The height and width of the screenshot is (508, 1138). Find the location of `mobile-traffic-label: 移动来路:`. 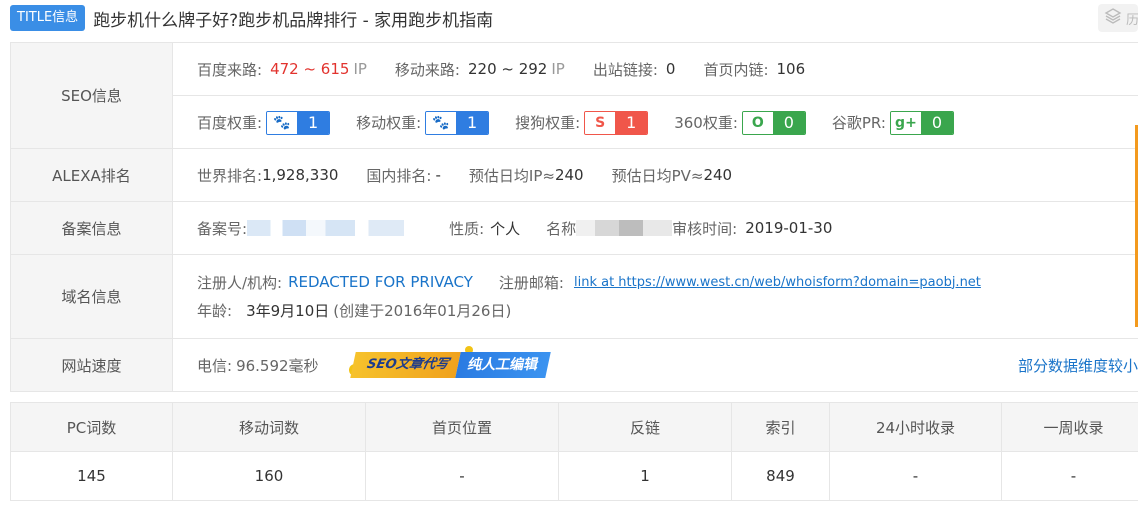

mobile-traffic-label: 移动来路: is located at coordinates (427, 69).